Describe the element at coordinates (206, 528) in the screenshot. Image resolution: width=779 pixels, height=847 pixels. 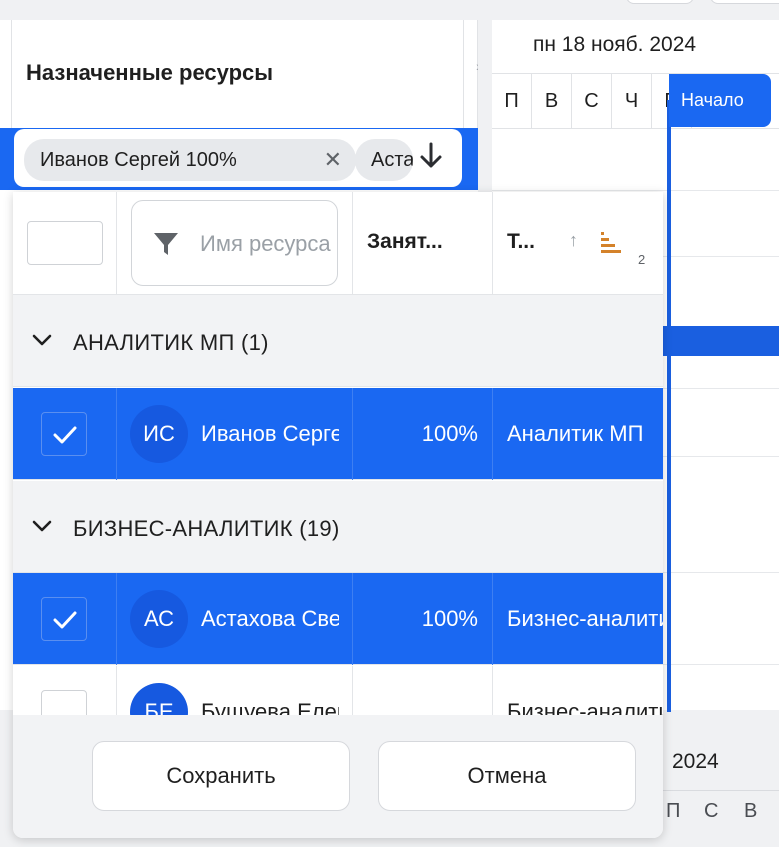
I see `group-label: БИЗНЕС-АНАЛИТИК (19)` at that location.